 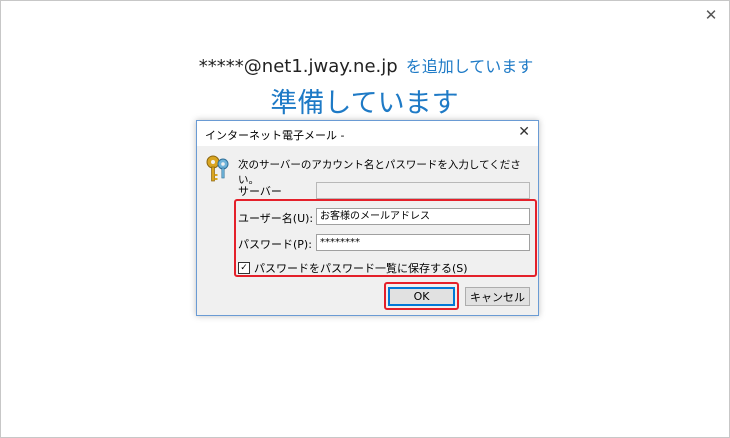 What do you see at coordinates (524, 132) in the screenshot?
I see `dialog-close-icon: ✕` at bounding box center [524, 132].